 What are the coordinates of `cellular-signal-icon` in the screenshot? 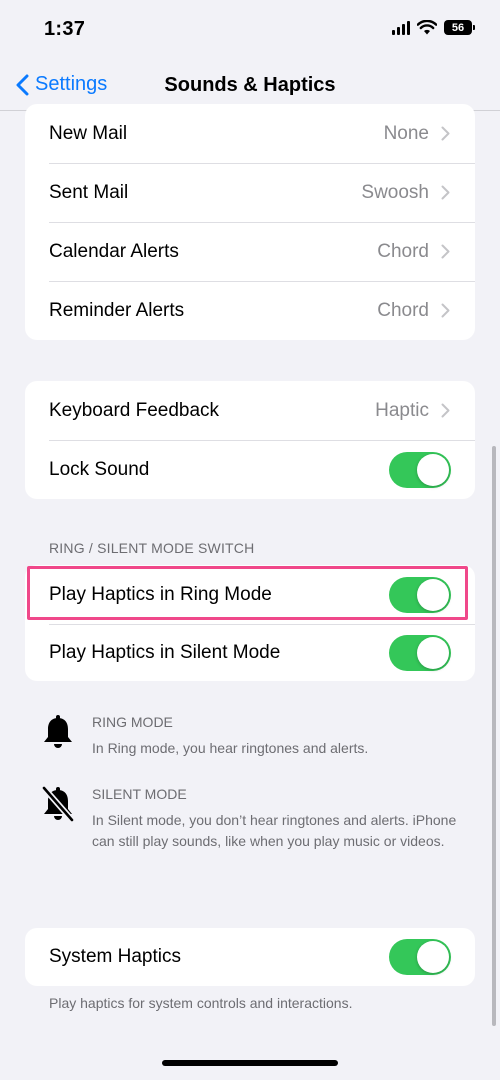 It's located at (401, 27).